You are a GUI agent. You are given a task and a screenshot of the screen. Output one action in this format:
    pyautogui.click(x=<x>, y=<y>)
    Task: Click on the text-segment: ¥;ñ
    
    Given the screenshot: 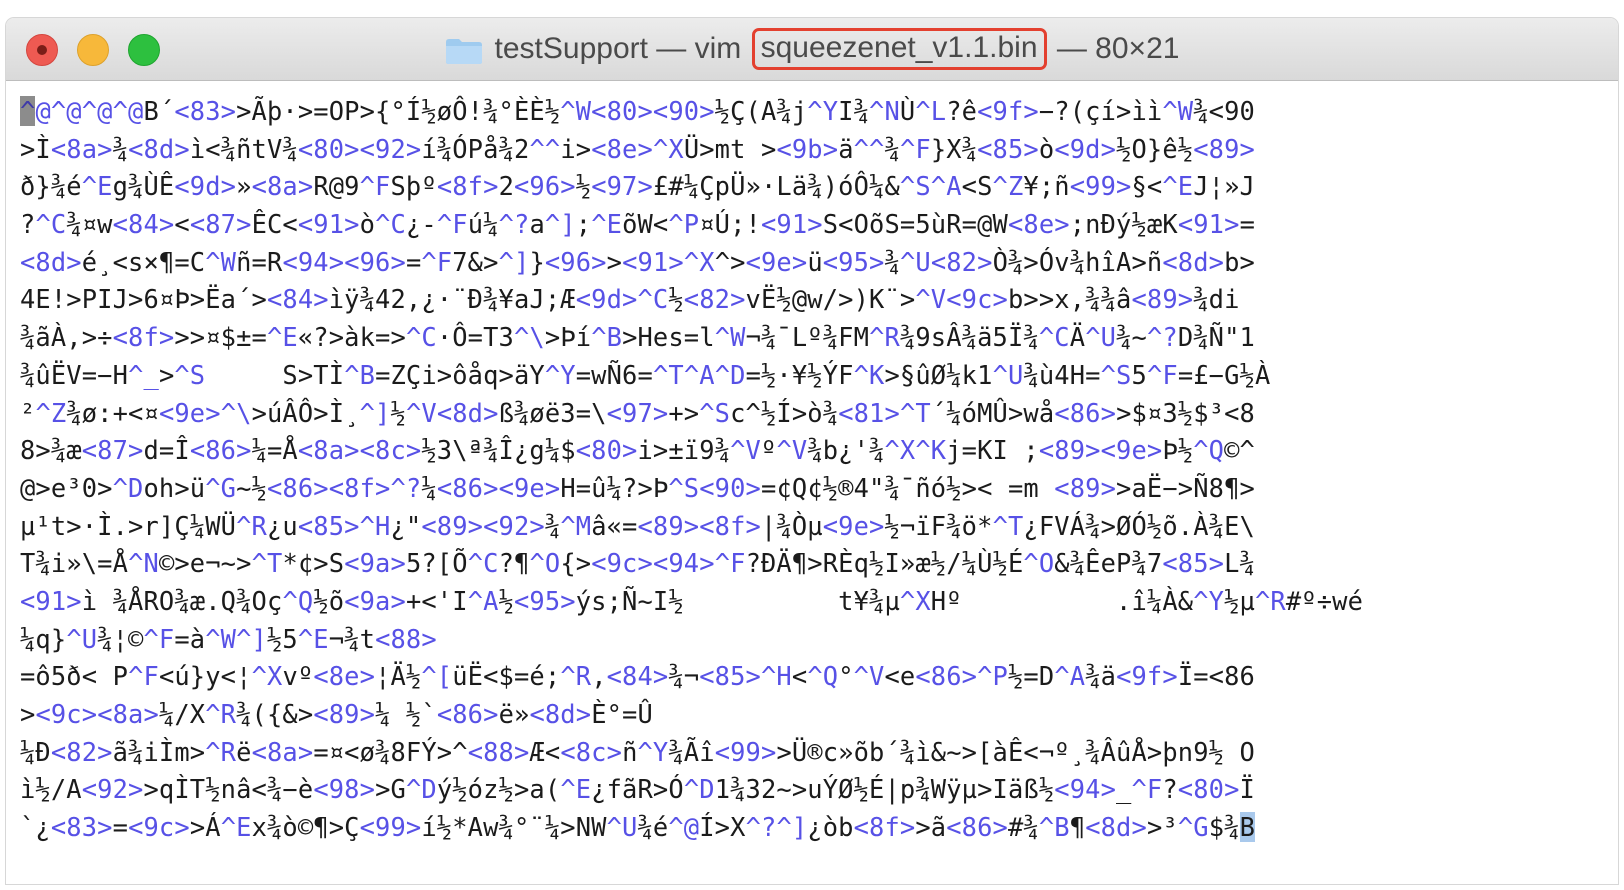 What is the action you would take?
    pyautogui.click(x=1046, y=186)
    